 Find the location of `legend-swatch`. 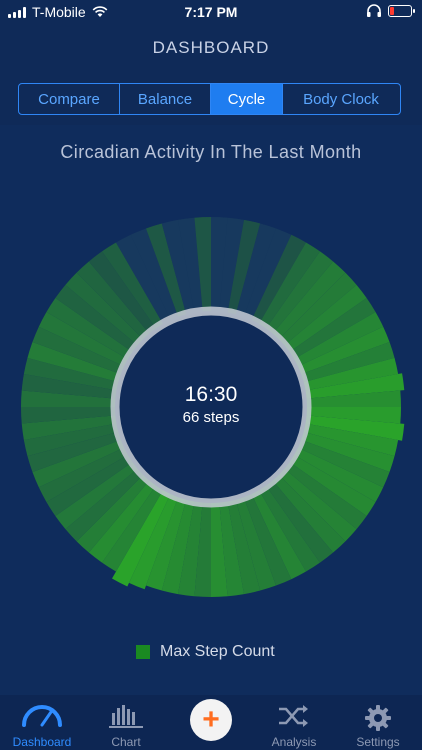

legend-swatch is located at coordinates (143, 652).